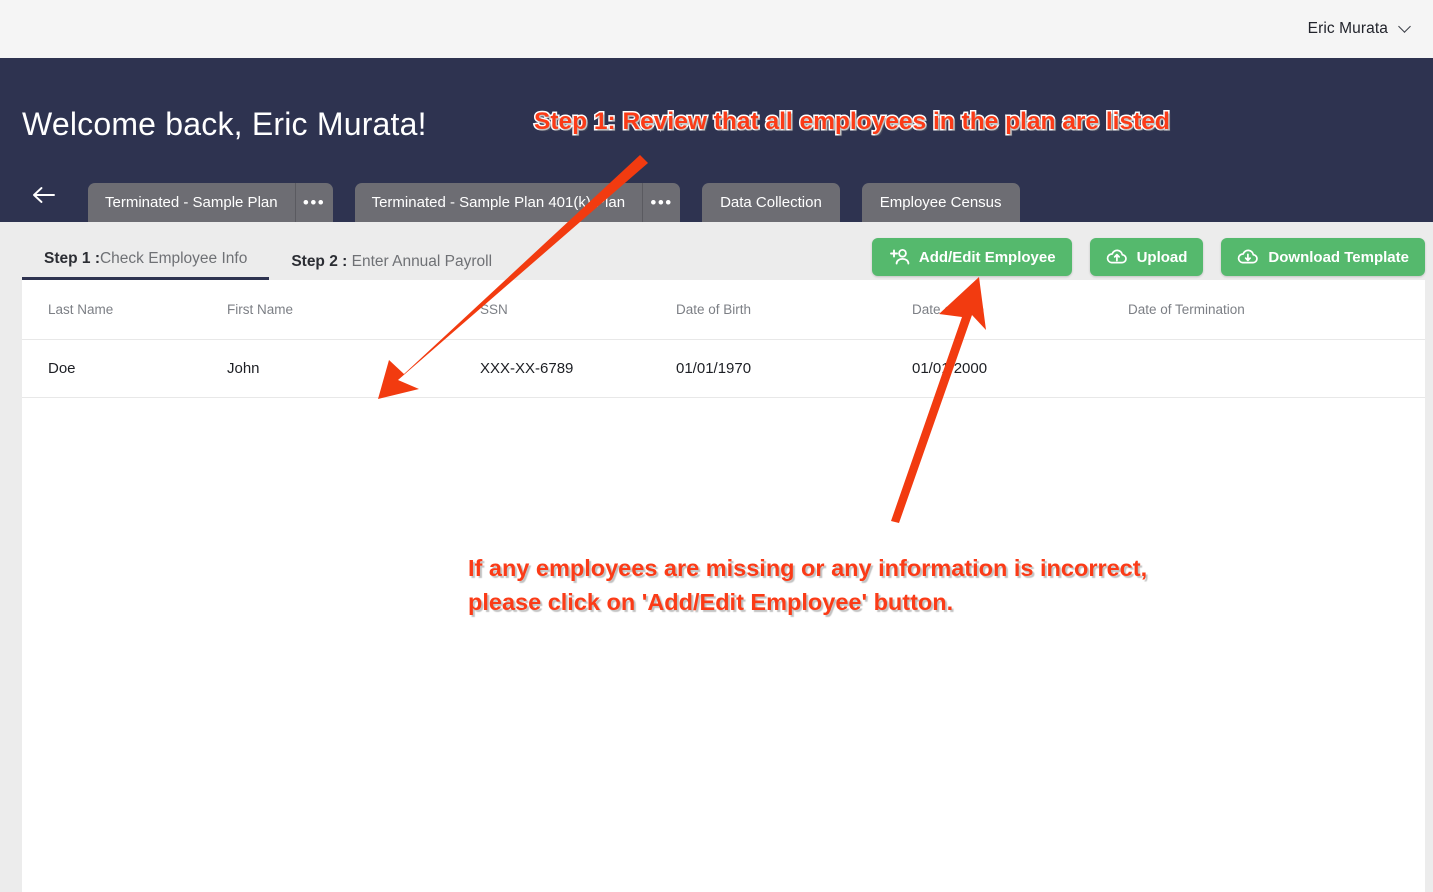  I want to click on tab-step-2-strong: Step 2 :, so click(321, 261).